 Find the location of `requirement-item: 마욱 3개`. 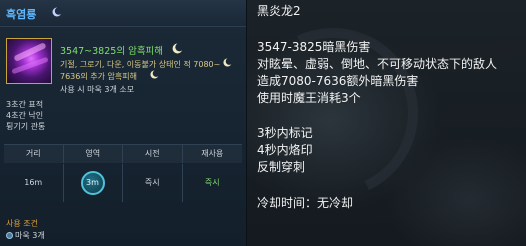

requirement-item: 마욱 3개 is located at coordinates (25, 235).